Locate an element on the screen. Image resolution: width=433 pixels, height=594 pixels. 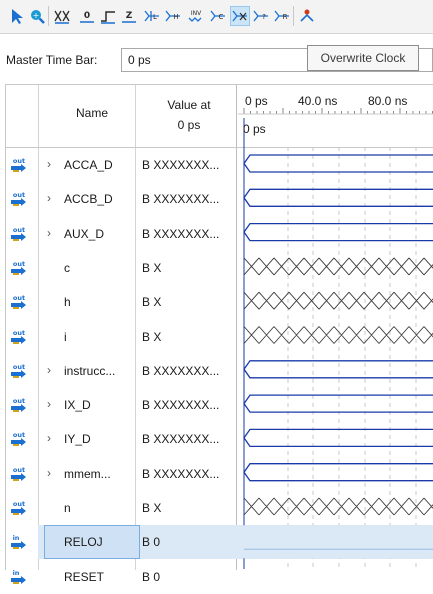
weak-high-icon: H is located at coordinates (173, 16).